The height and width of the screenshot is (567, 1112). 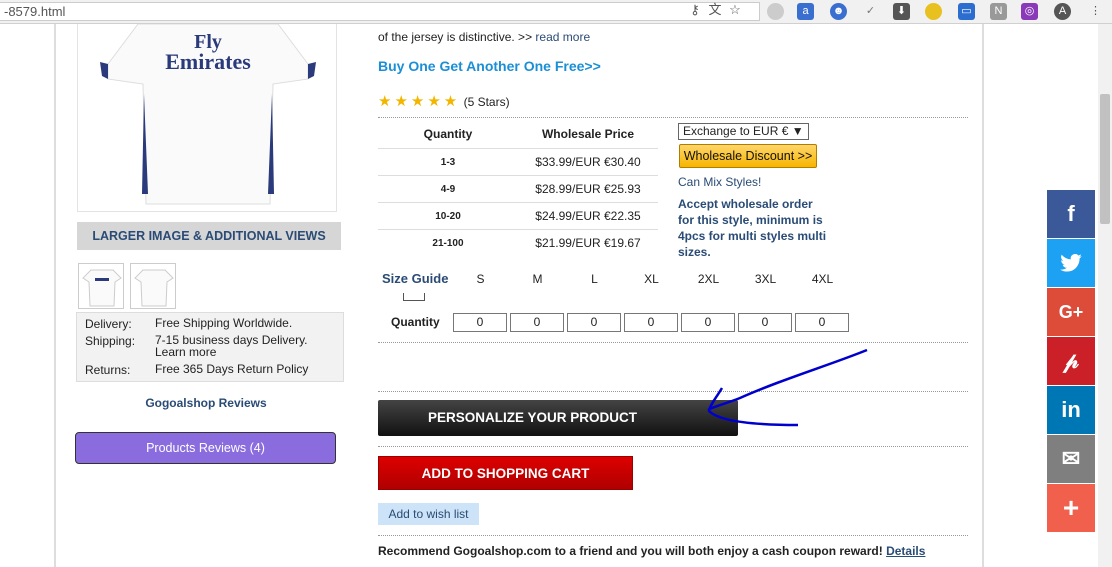 I want to click on key-icon: ⚷, so click(x=695, y=10).